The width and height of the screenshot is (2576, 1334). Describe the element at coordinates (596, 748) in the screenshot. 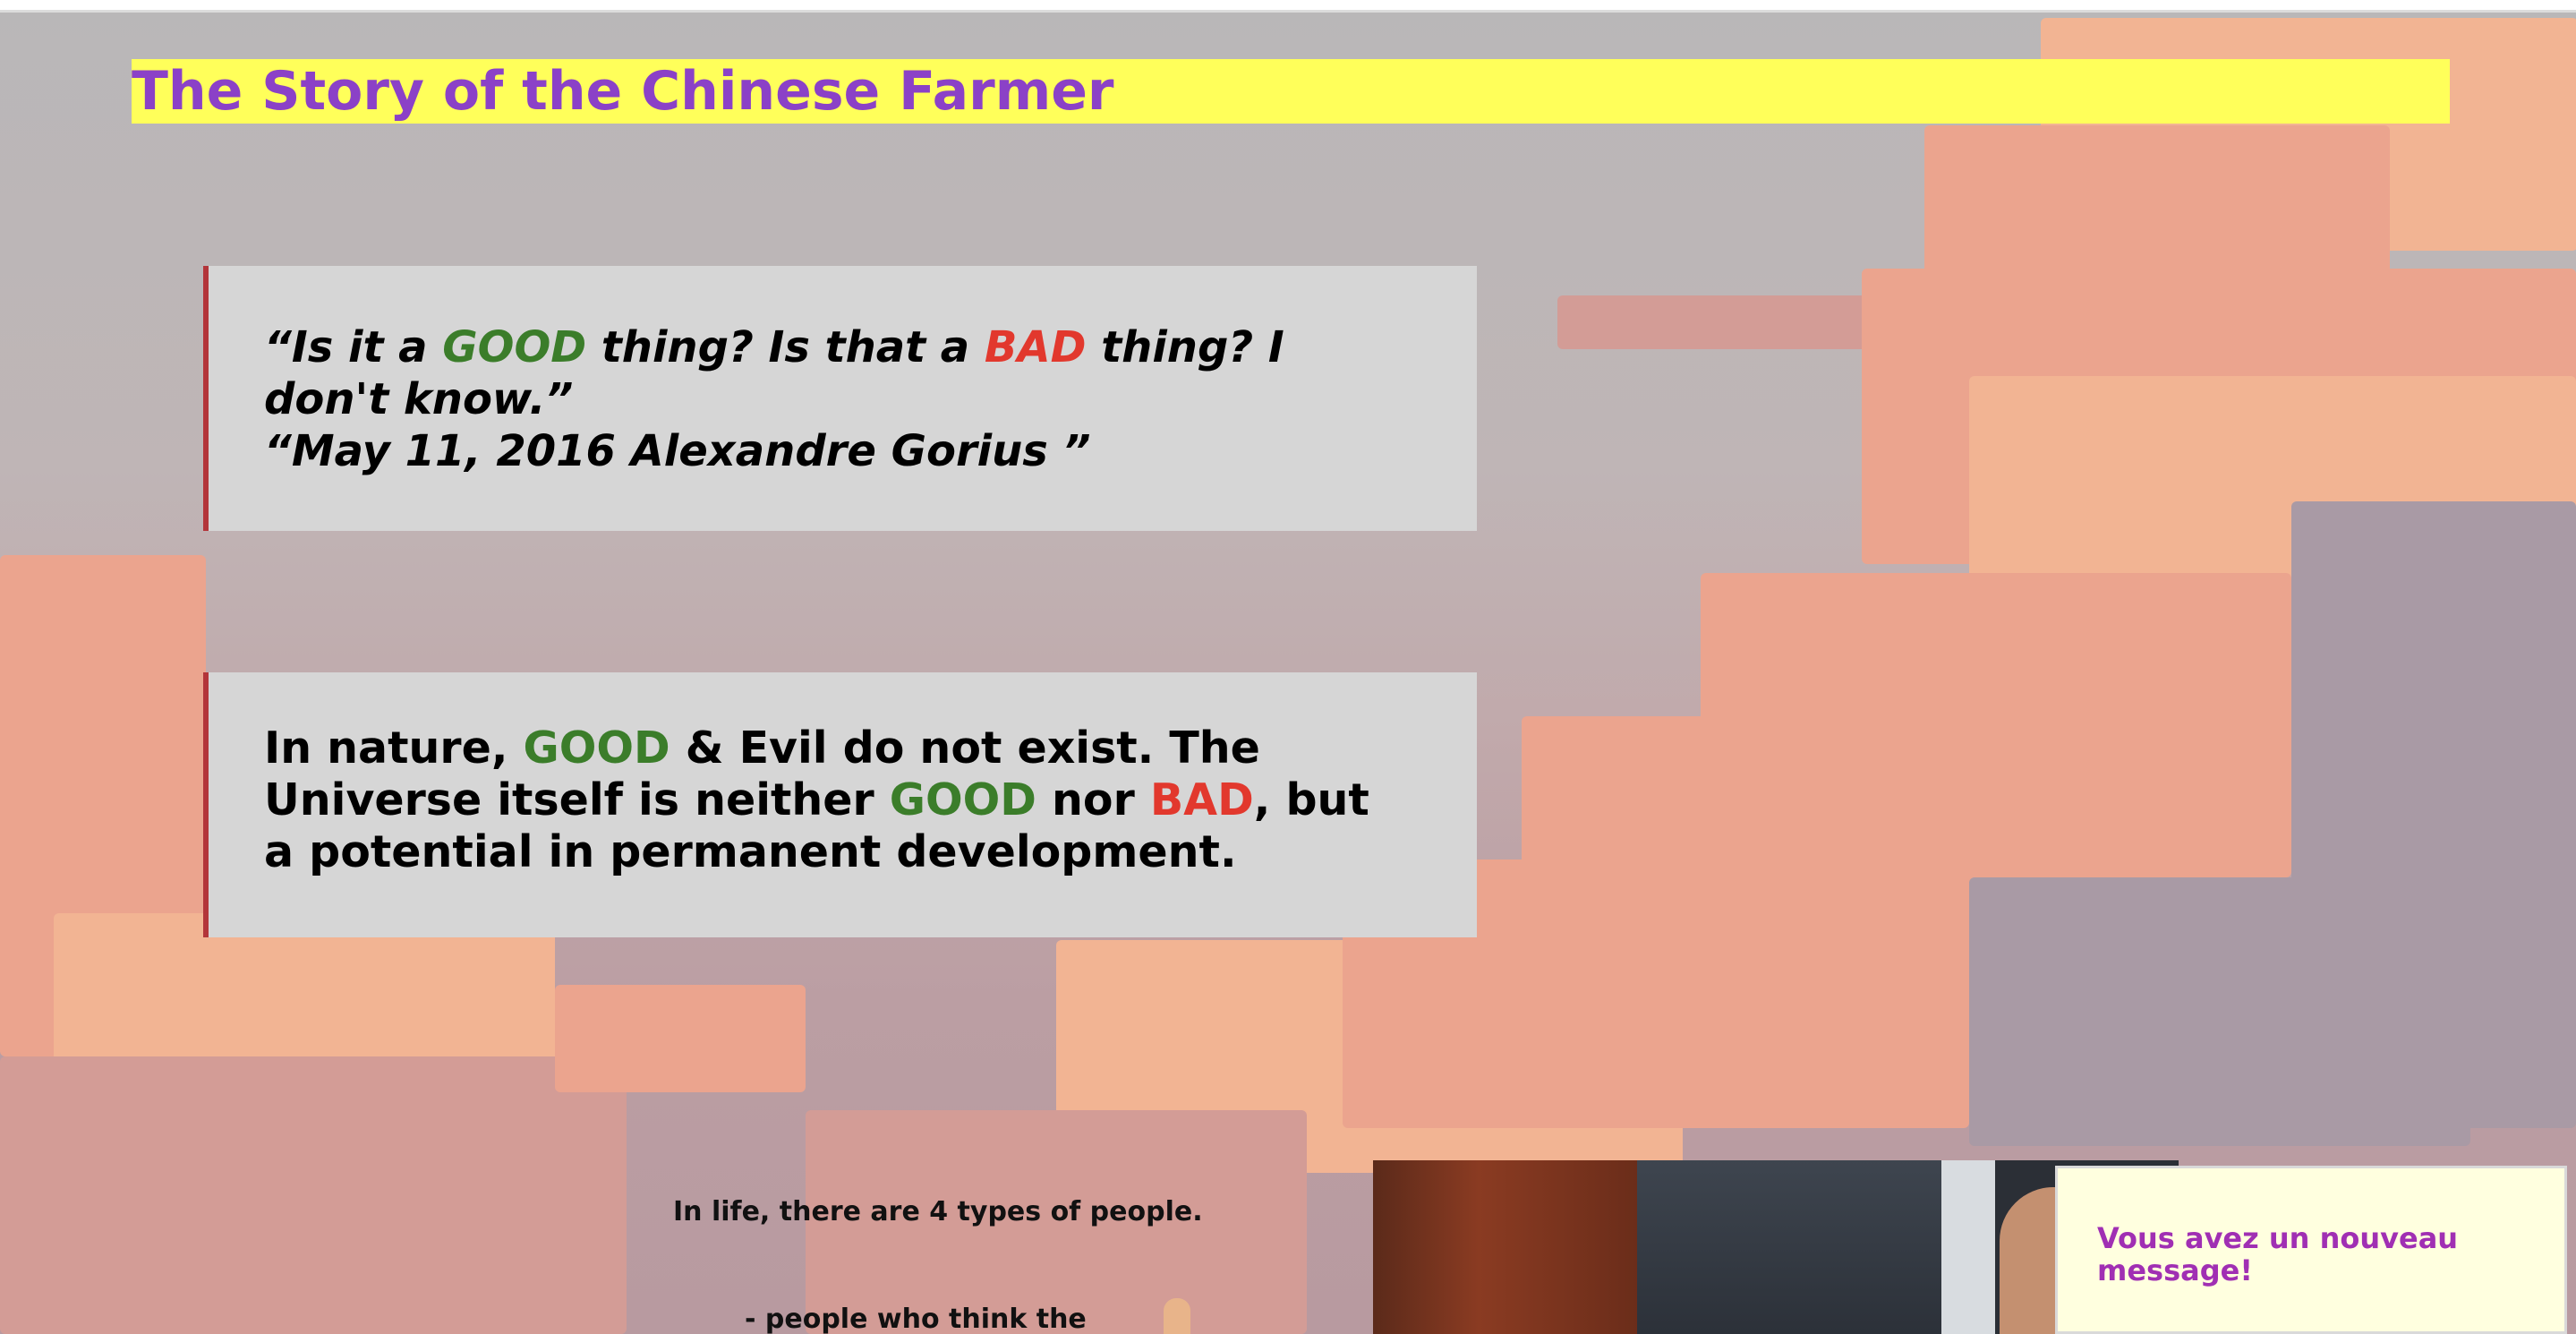

I see `nature-good-word-1: GOOD` at that location.